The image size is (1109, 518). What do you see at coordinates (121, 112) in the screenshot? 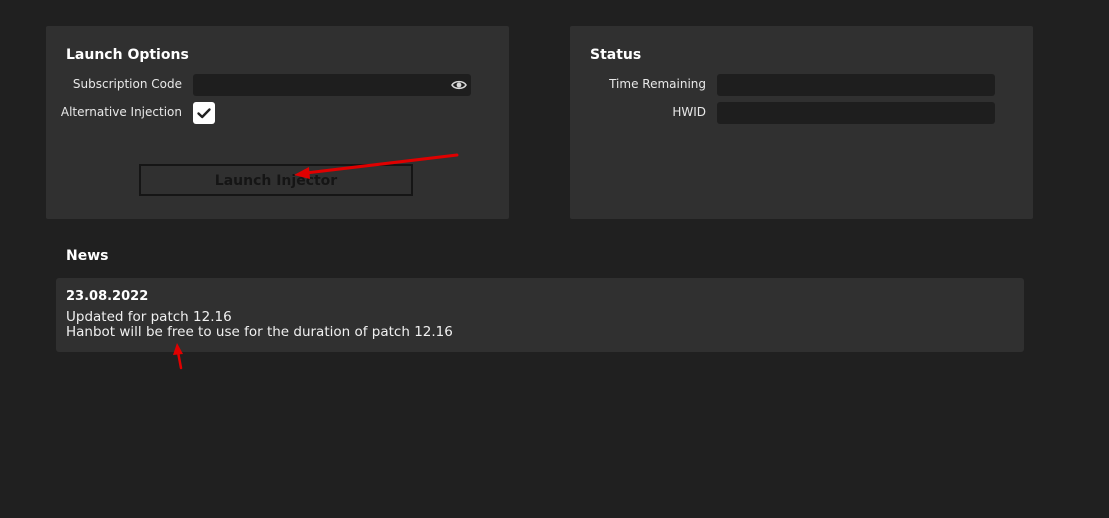
I see `alternative-injection-label: Alternative Injection` at bounding box center [121, 112].